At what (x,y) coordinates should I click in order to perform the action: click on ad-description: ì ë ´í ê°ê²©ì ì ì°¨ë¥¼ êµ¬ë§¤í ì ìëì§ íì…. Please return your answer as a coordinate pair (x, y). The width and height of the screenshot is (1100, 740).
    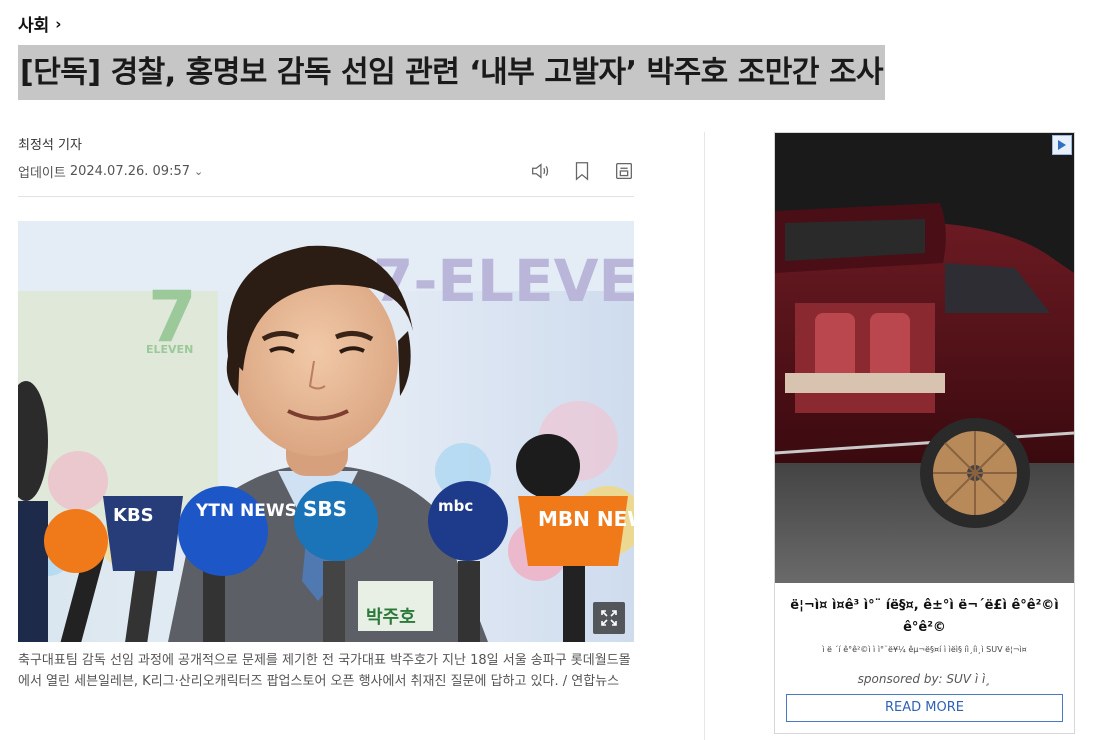
    Looking at the image, I should click on (924, 649).